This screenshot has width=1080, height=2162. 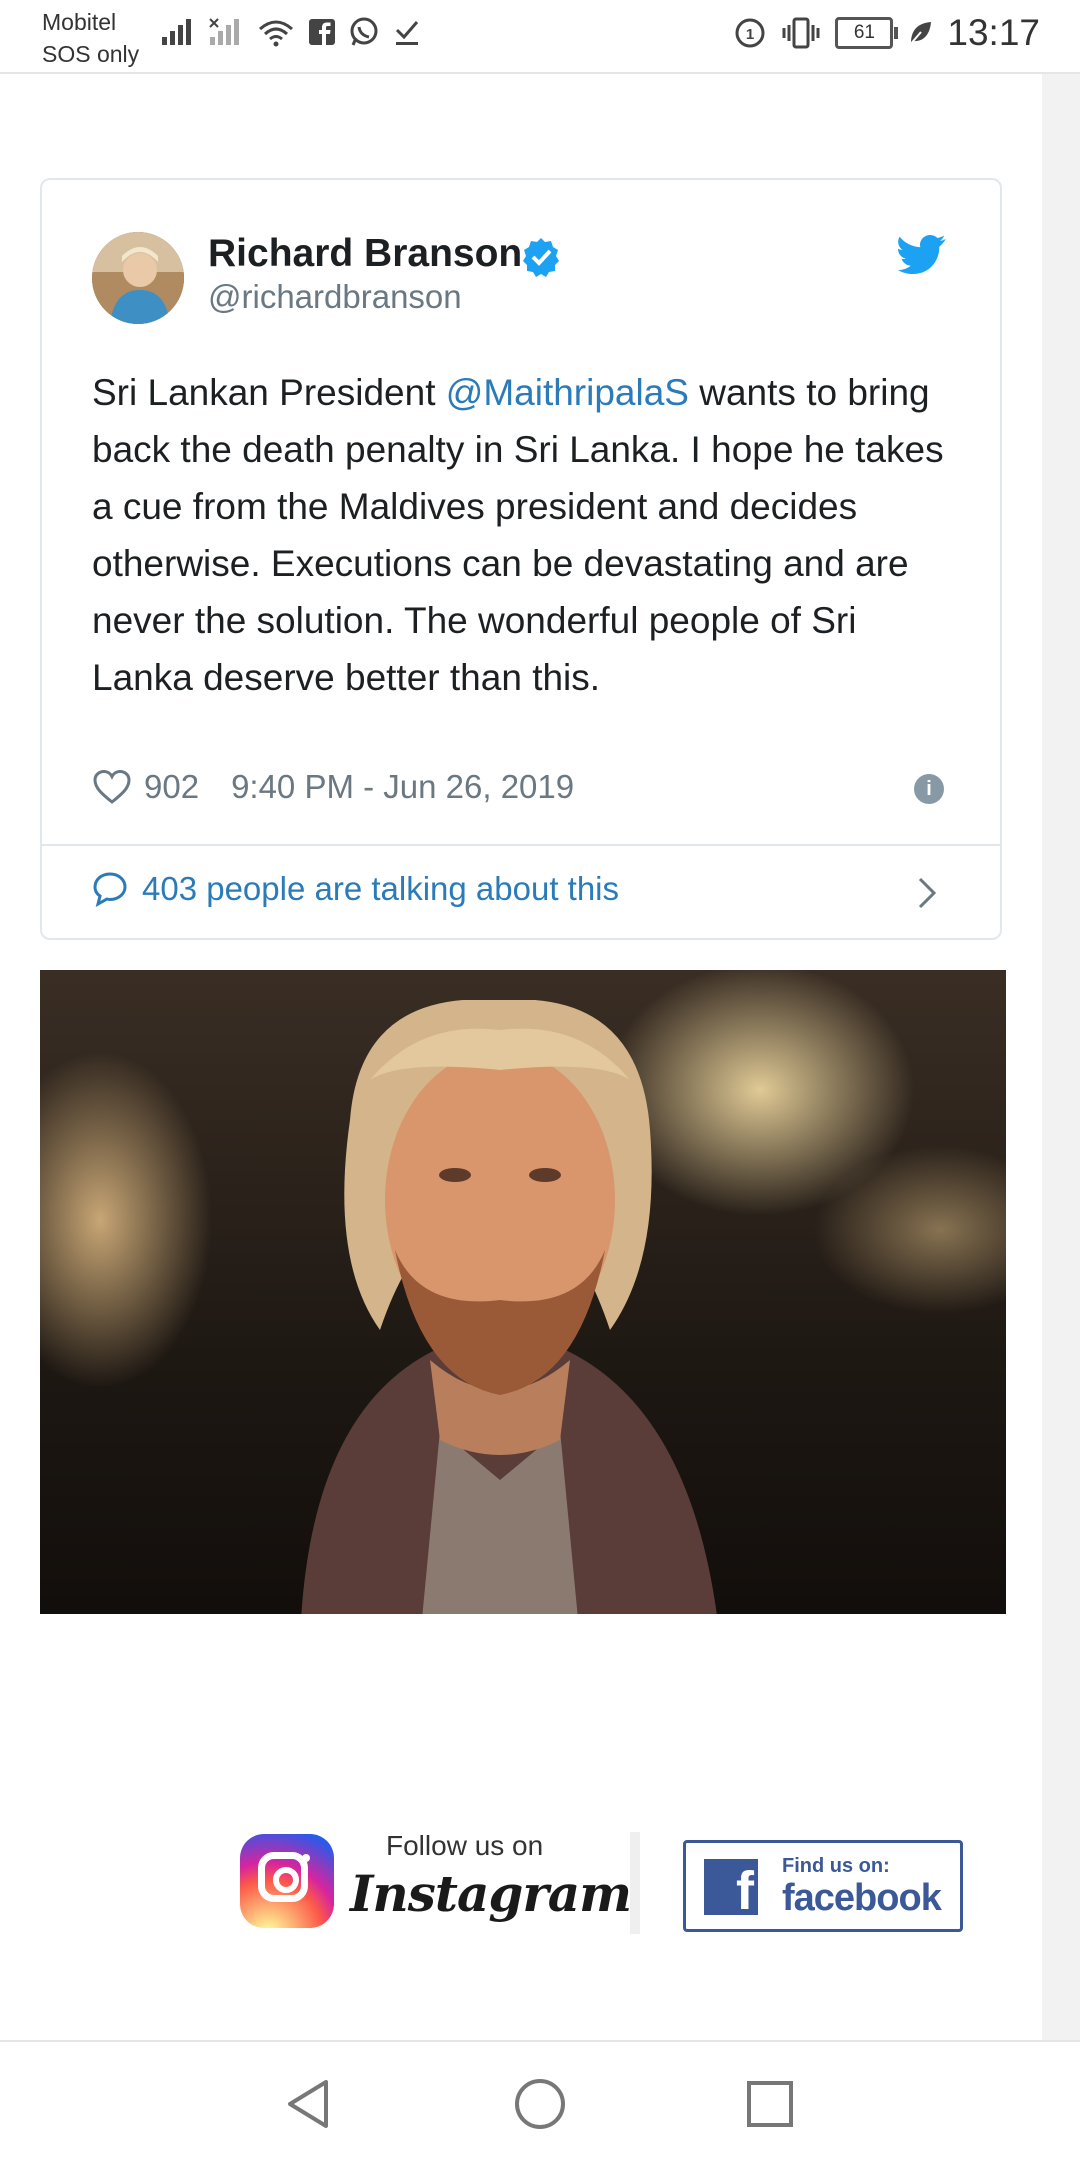 What do you see at coordinates (407, 33) in the screenshot?
I see `download-done-icon` at bounding box center [407, 33].